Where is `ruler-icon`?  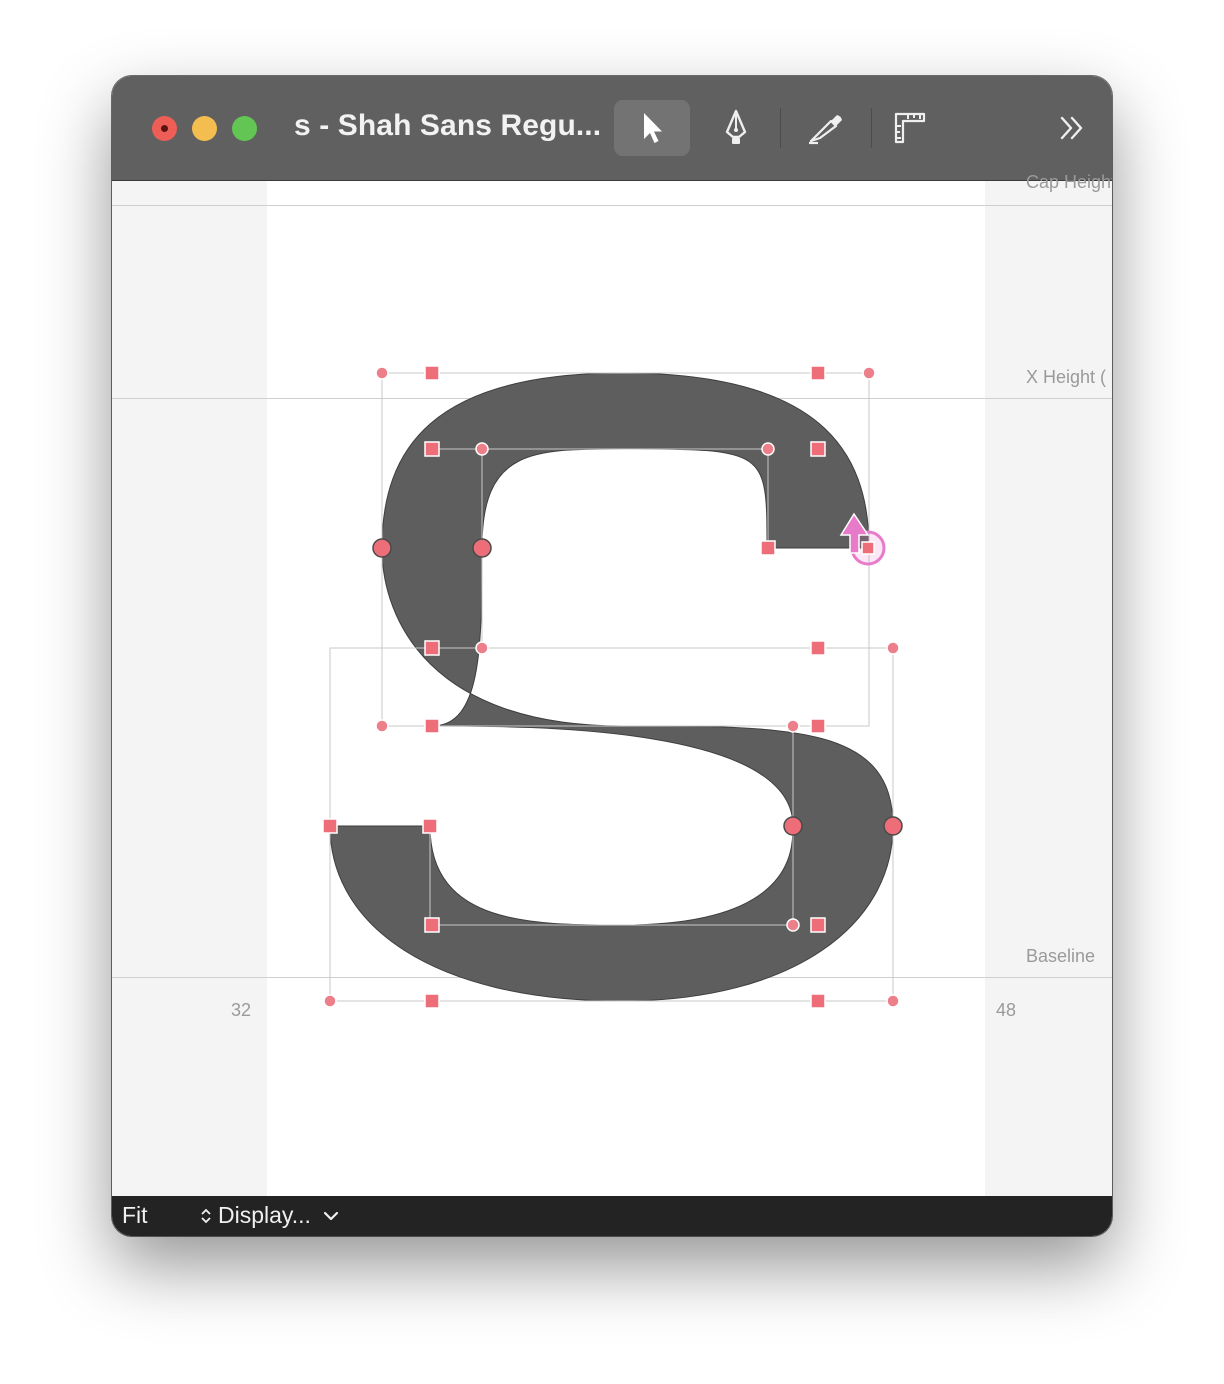
ruler-icon is located at coordinates (910, 128).